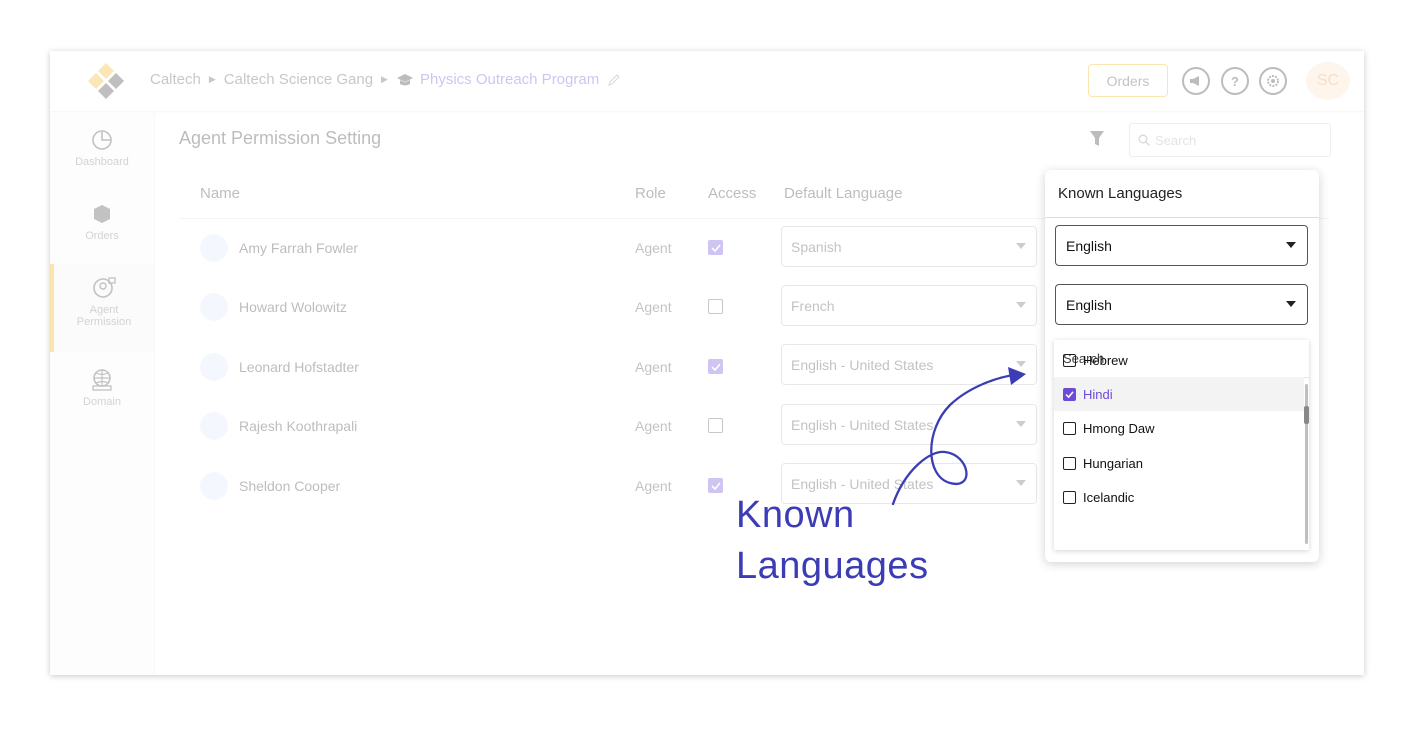 The height and width of the screenshot is (734, 1409). Describe the element at coordinates (1179, 463) in the screenshot. I see `language-option-hungarian: Hungarian` at that location.